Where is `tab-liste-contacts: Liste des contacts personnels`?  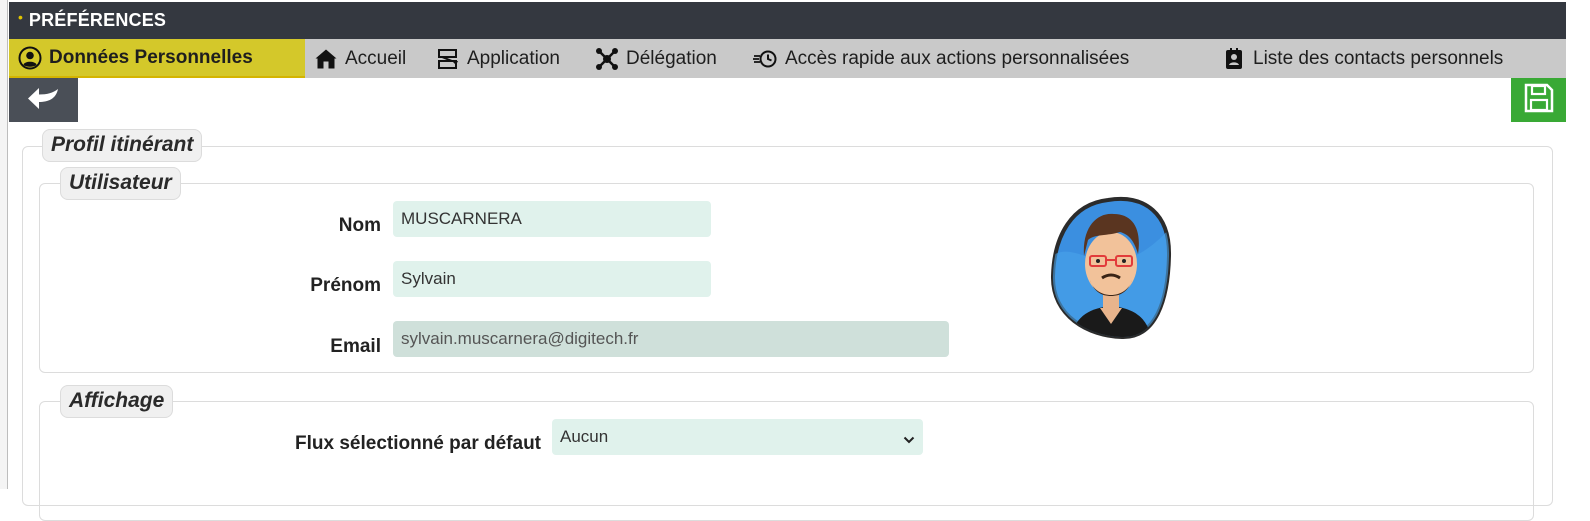 tab-liste-contacts: Liste des contacts personnels is located at coordinates (1362, 58).